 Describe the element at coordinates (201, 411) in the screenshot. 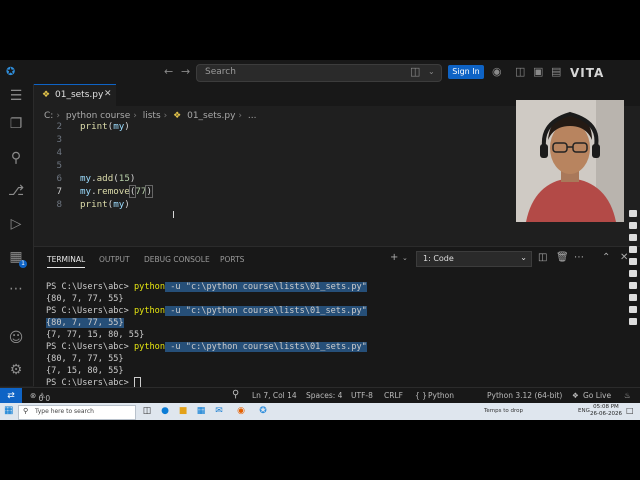

I see `store-icon: ▦` at that location.